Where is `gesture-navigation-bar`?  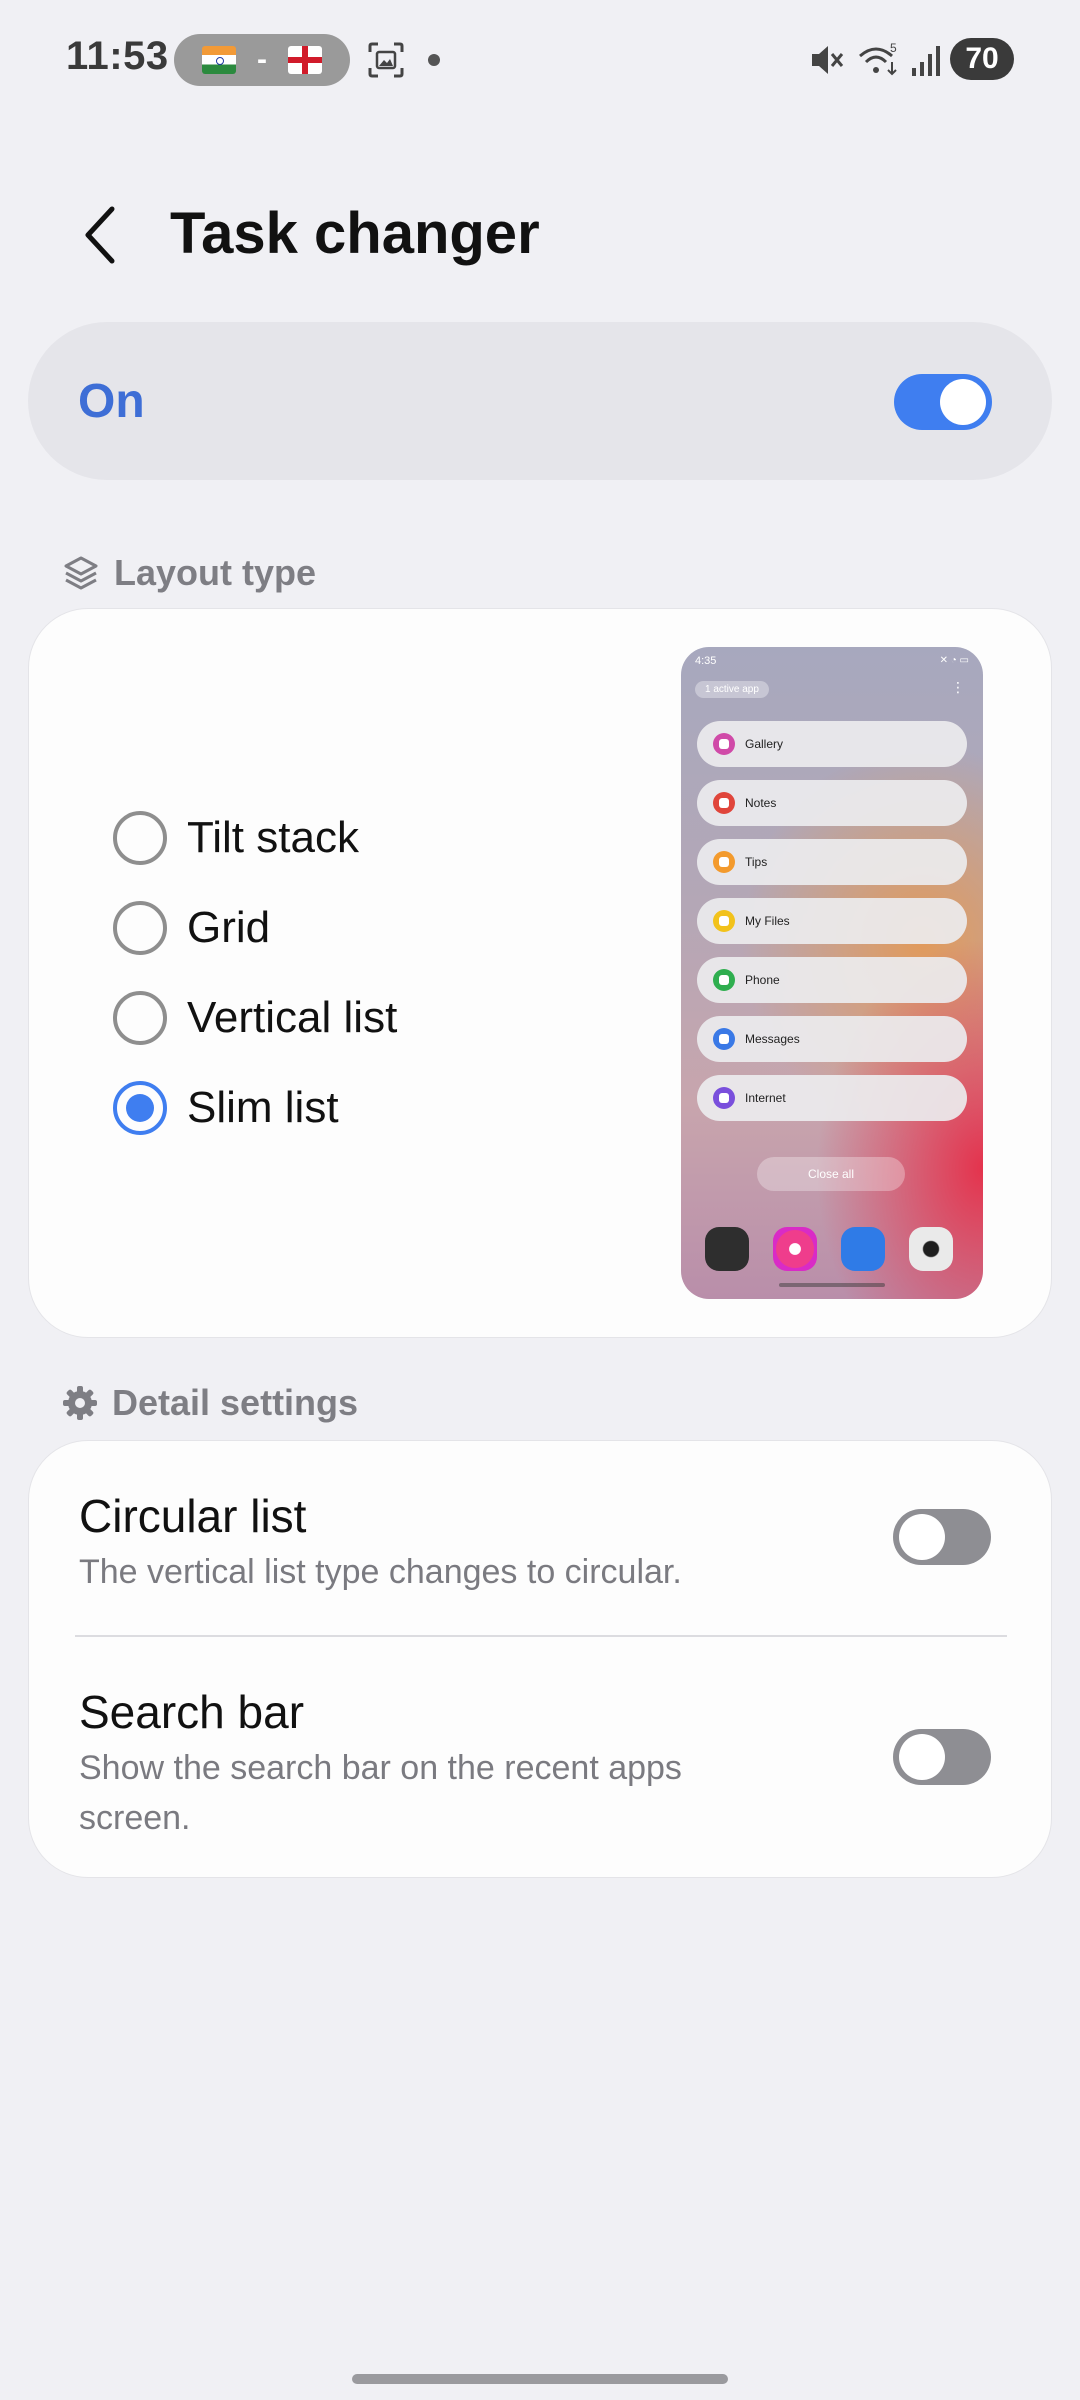 gesture-navigation-bar is located at coordinates (540, 2379).